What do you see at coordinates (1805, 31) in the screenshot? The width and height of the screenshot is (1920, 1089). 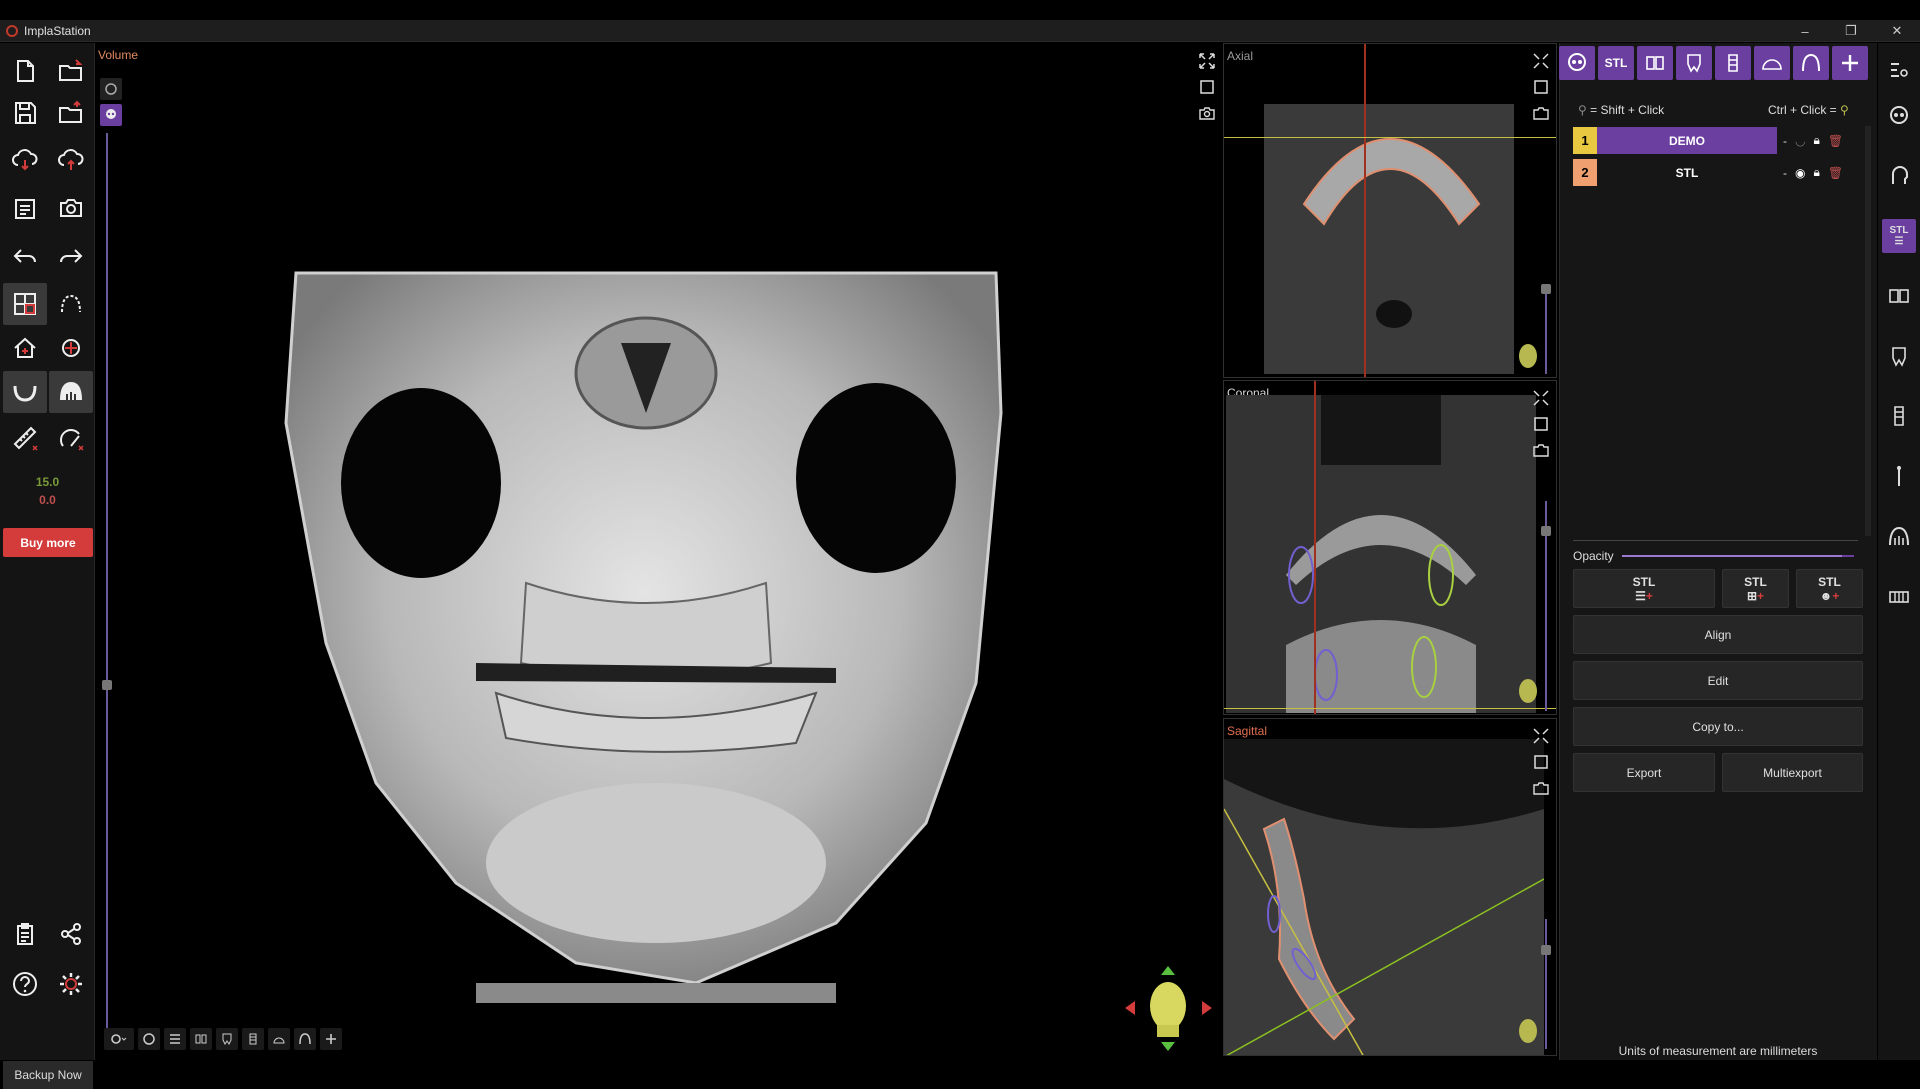 I see `minimize-button: –` at bounding box center [1805, 31].